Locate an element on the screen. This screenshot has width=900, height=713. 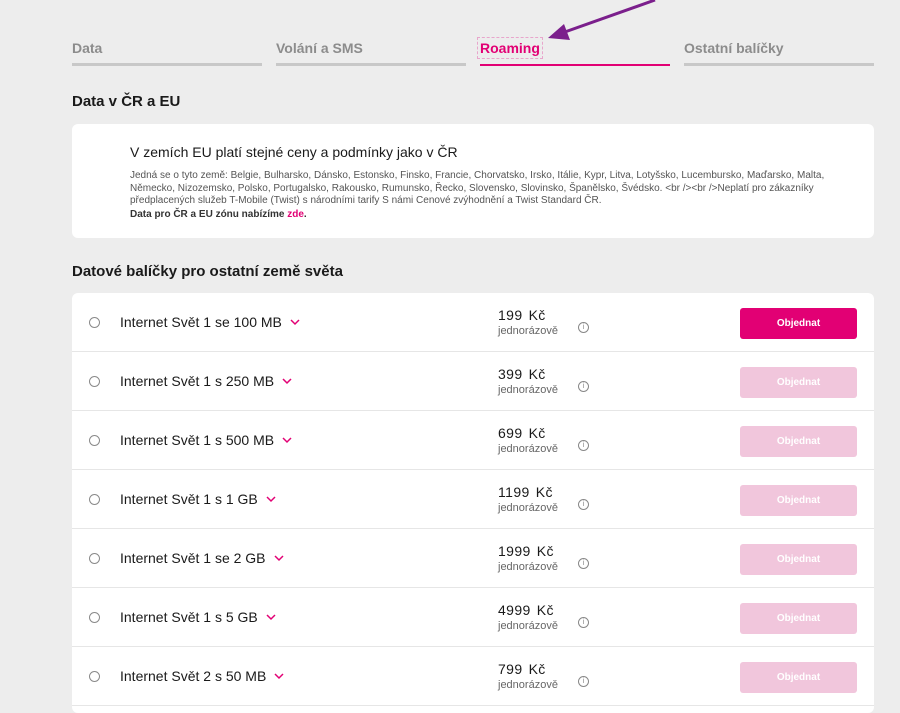
package-price: 1199 Kč is located at coordinates (525, 492).